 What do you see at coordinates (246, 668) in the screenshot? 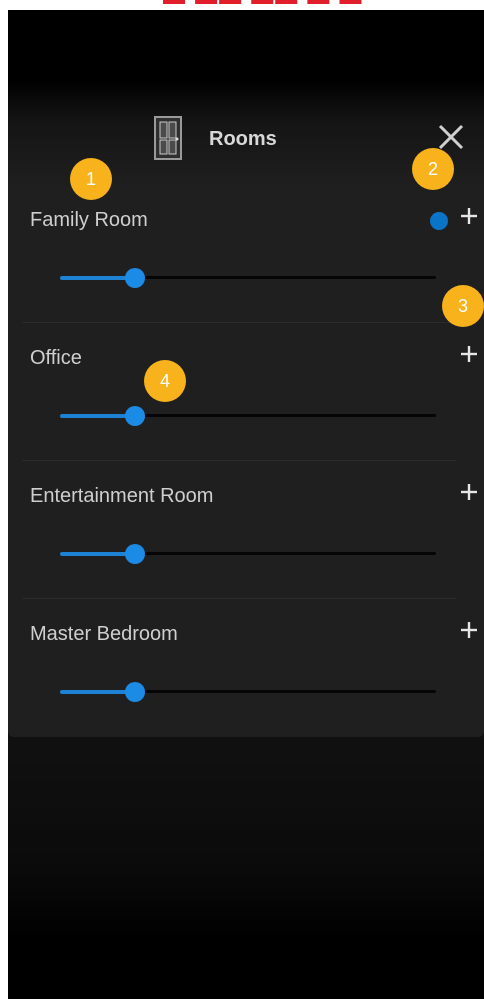
I see `room-row-master-bedroom: Master Bedroom` at bounding box center [246, 668].